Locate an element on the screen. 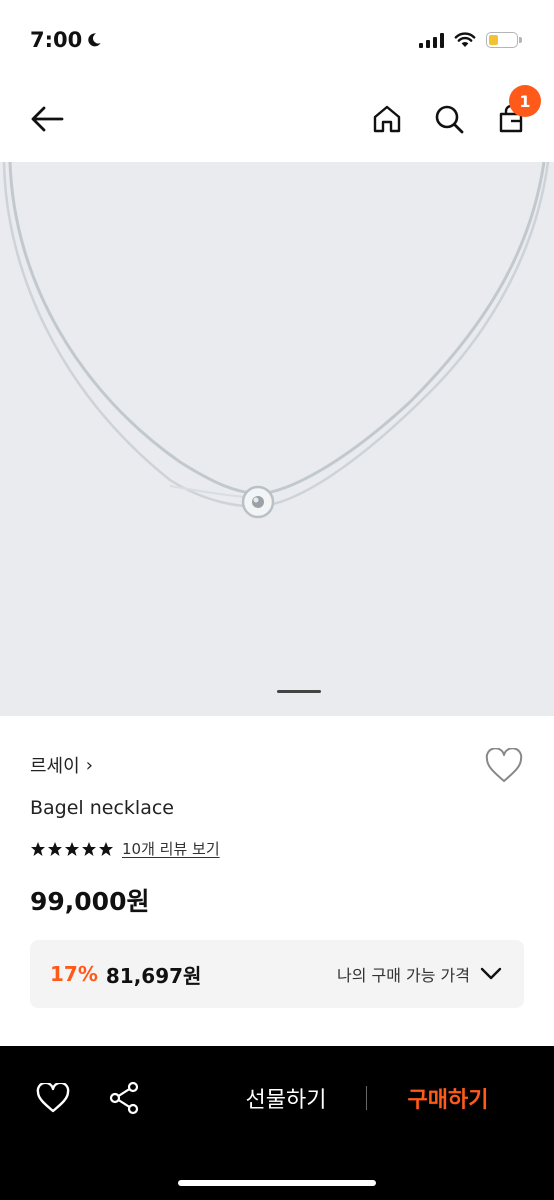 The image size is (554, 1200). status-bar: 7:00 is located at coordinates (277, 40).